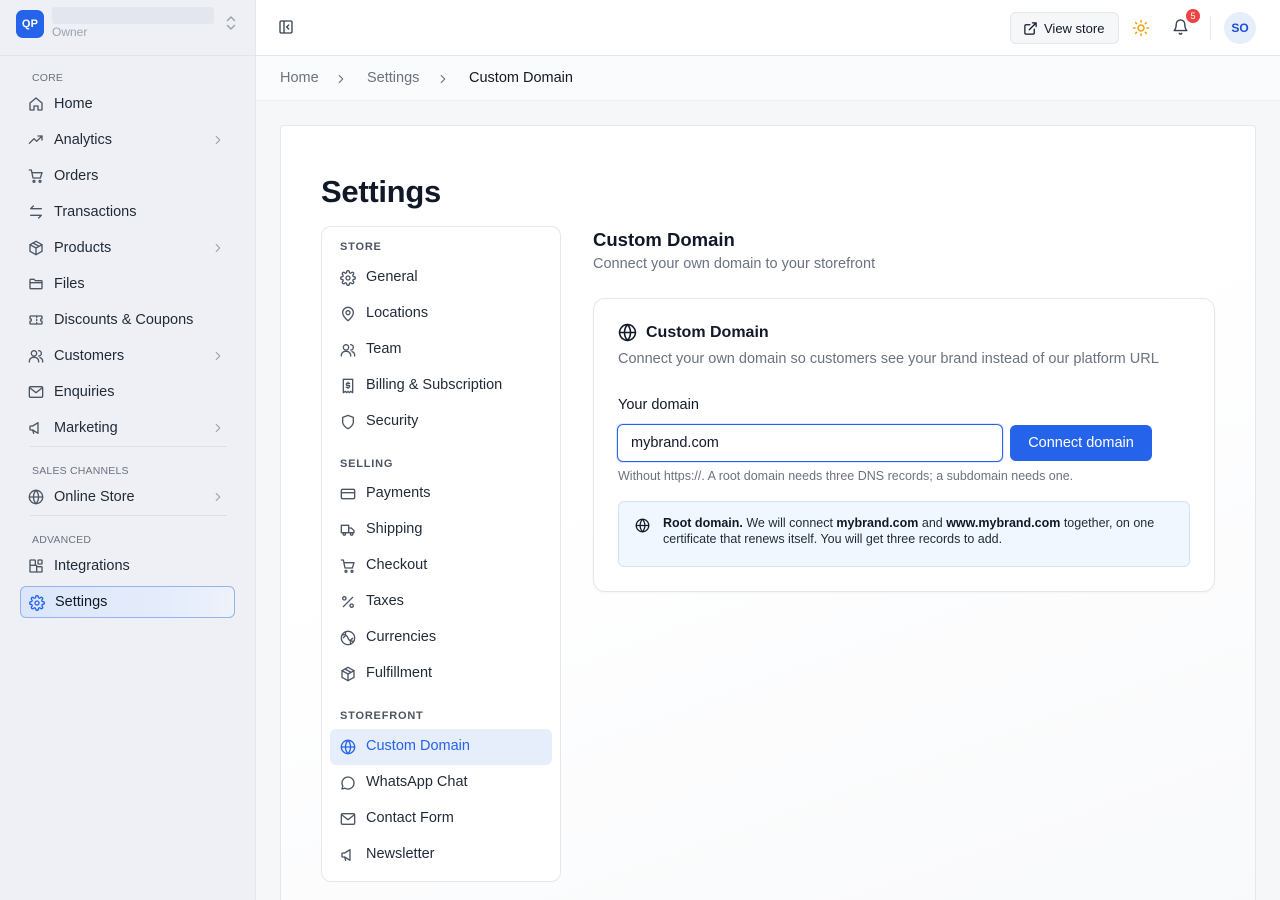 Image resolution: width=1280 pixels, height=900 pixels. Describe the element at coordinates (441, 602) in the screenshot. I see `settings-item-taxes: Taxes` at that location.